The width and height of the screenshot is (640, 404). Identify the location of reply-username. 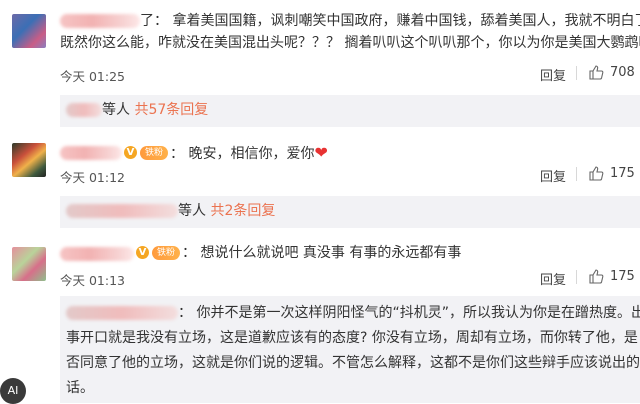
(122, 313).